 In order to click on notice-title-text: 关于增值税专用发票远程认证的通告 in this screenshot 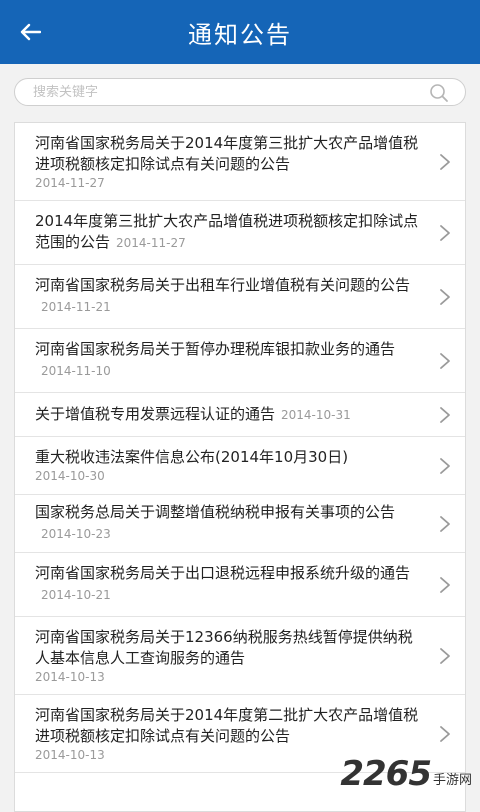, I will do `click(155, 413)`.